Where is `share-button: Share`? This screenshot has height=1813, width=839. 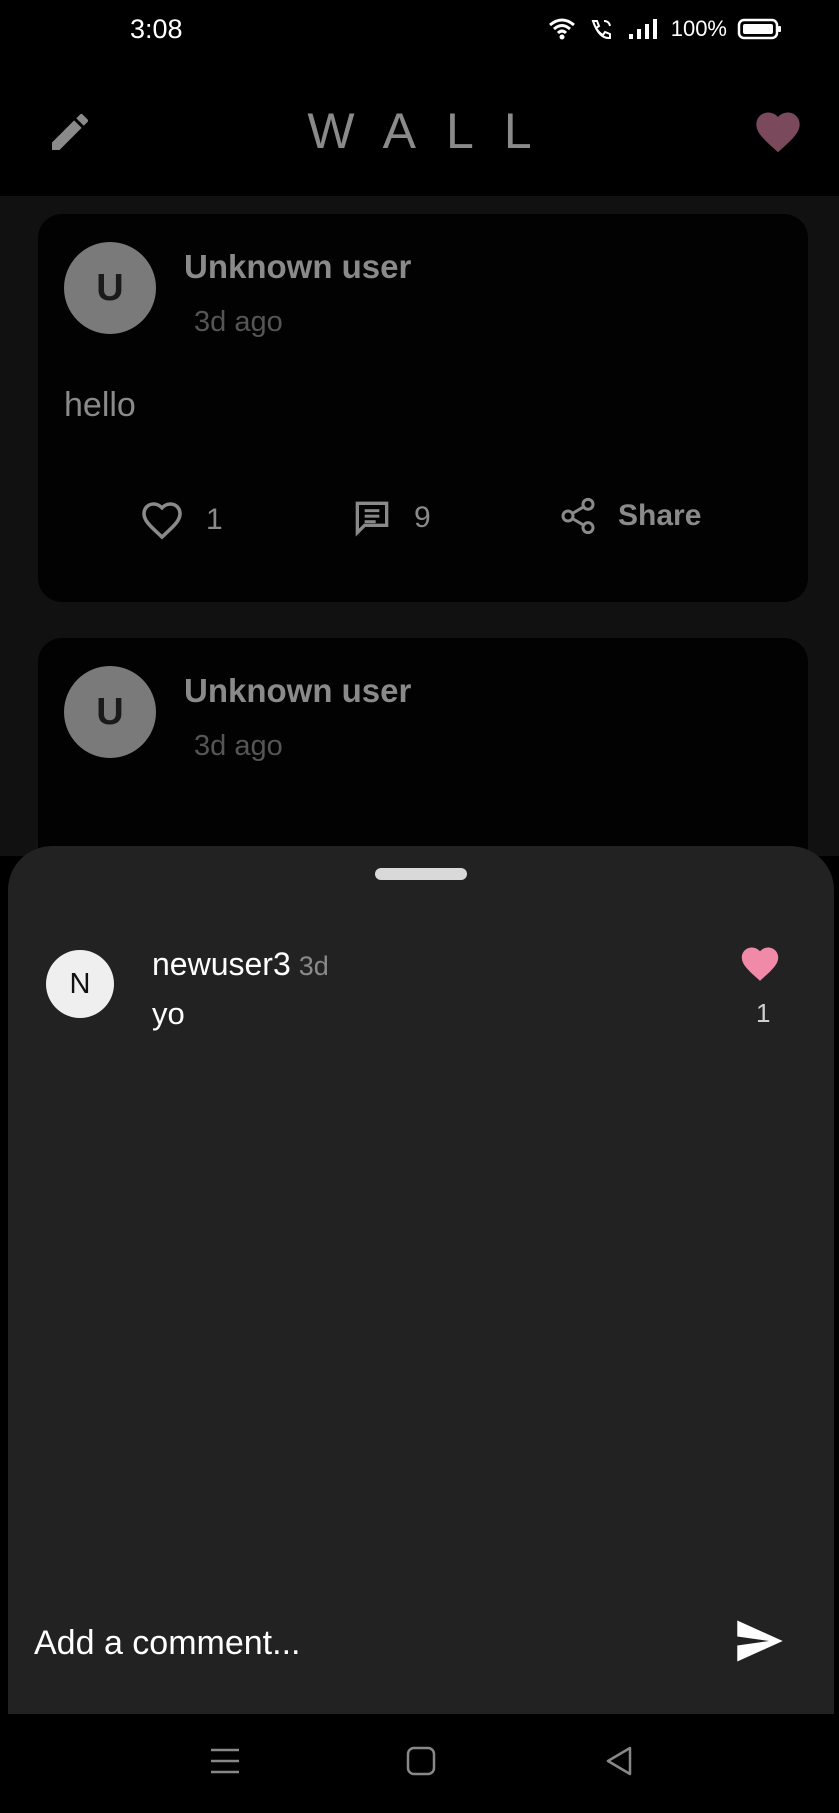
share-button: Share is located at coordinates (629, 516).